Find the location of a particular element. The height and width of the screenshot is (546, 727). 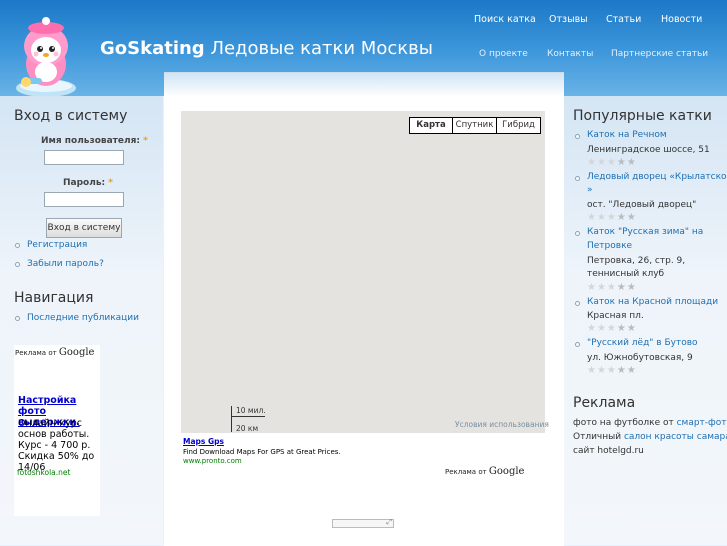

center-ad-url: www.pronto.com is located at coordinates (212, 461).